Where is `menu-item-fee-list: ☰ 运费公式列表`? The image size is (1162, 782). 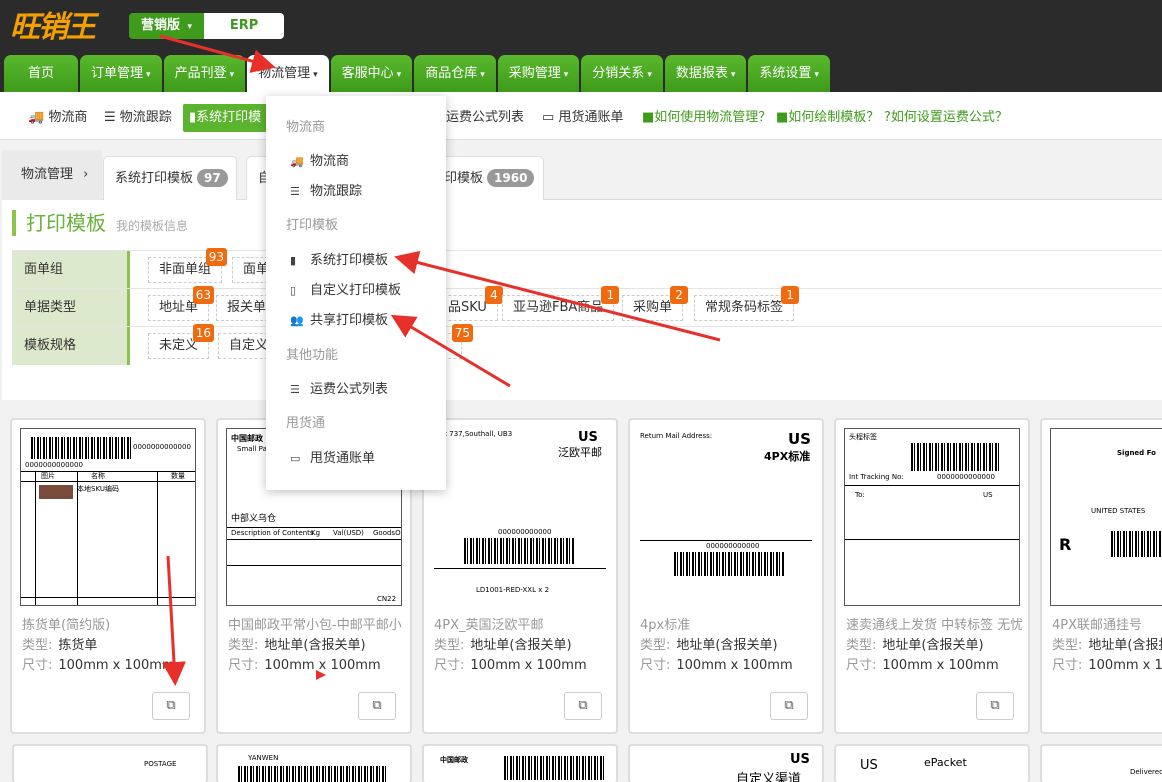 menu-item-fee-list: ☰ 运费公式列表 is located at coordinates (339, 387).